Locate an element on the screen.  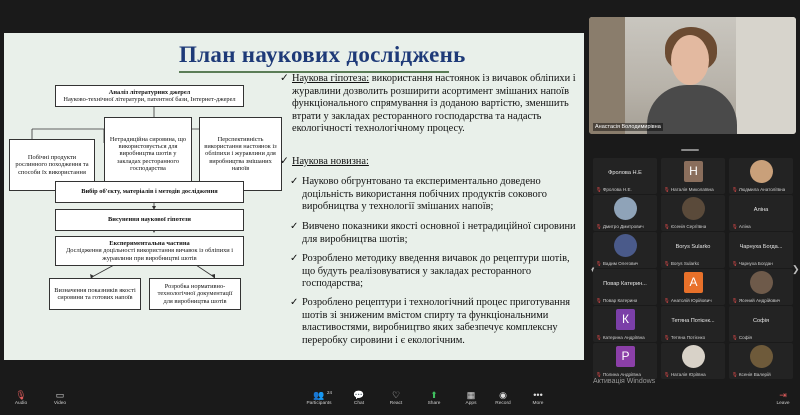
participant-label-text: Полина Андріївна is located at coordinates (621, 374).